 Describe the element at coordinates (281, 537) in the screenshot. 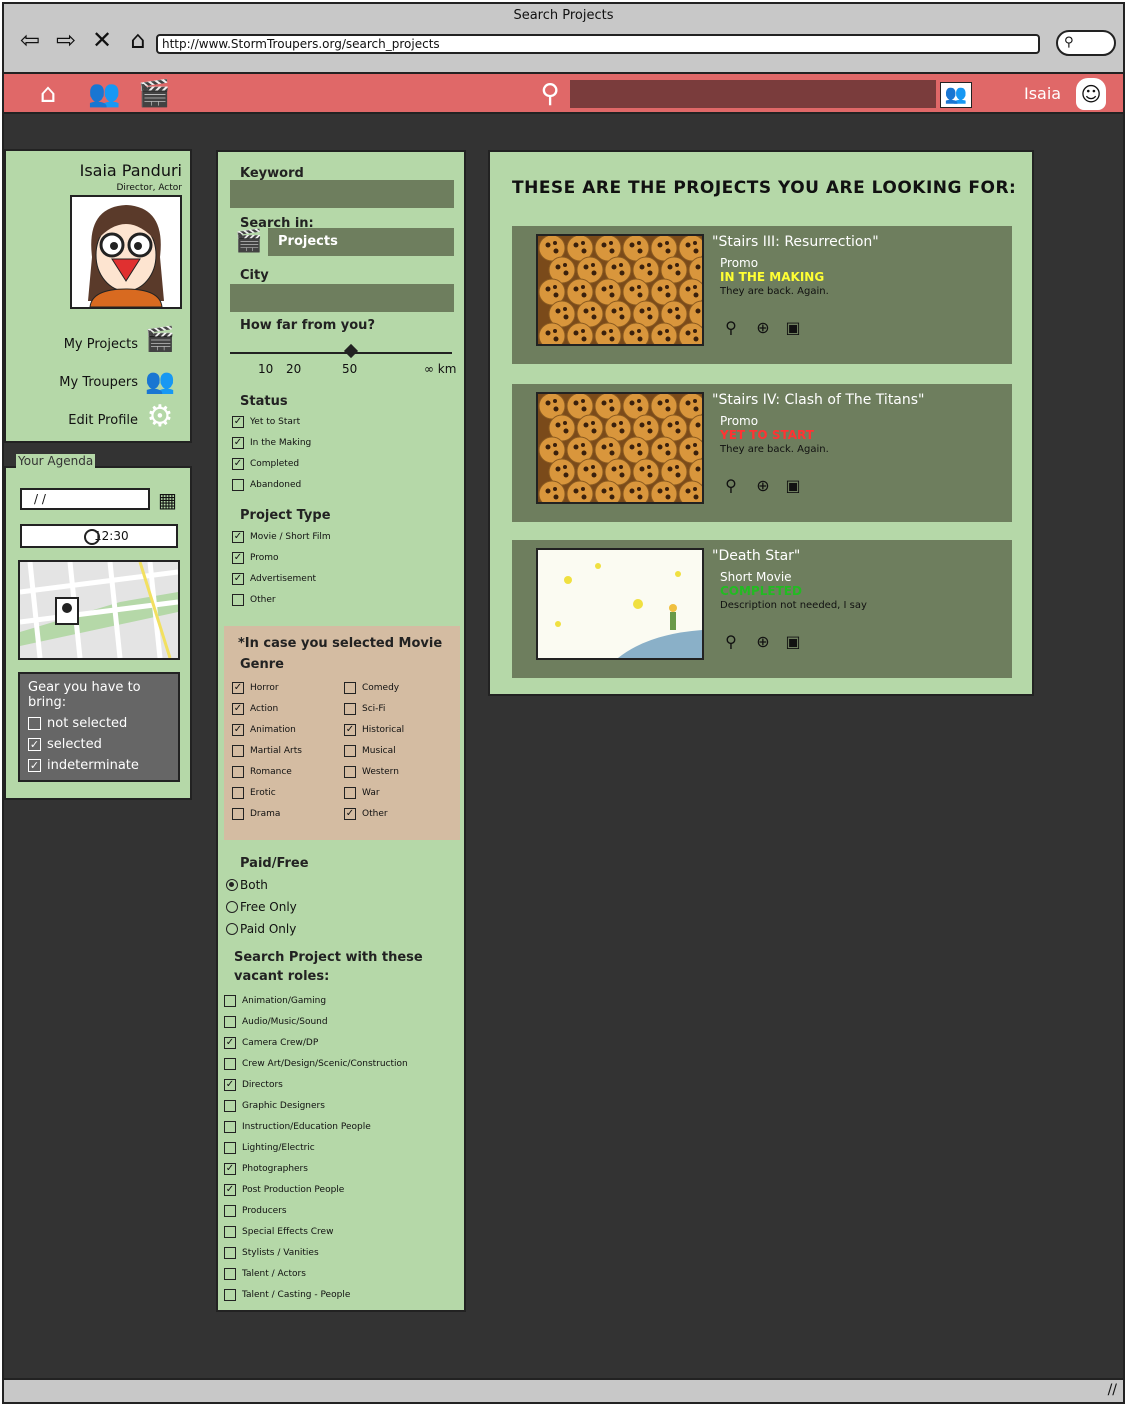

I see `project-type-option: ✓ Movie / Short Film` at that location.